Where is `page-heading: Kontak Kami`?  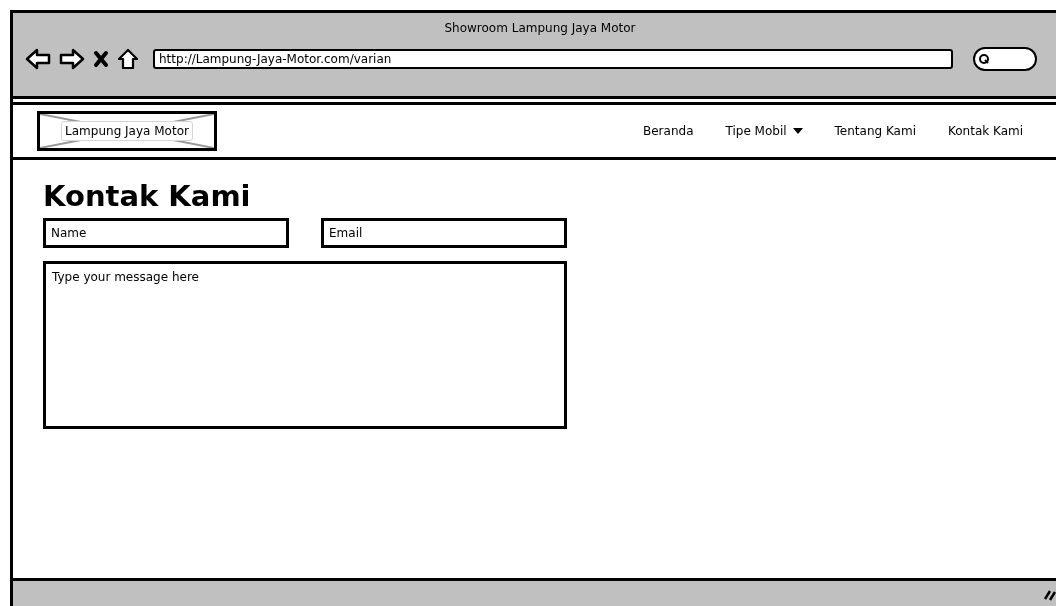
page-heading: Kontak Kami is located at coordinates (147, 196).